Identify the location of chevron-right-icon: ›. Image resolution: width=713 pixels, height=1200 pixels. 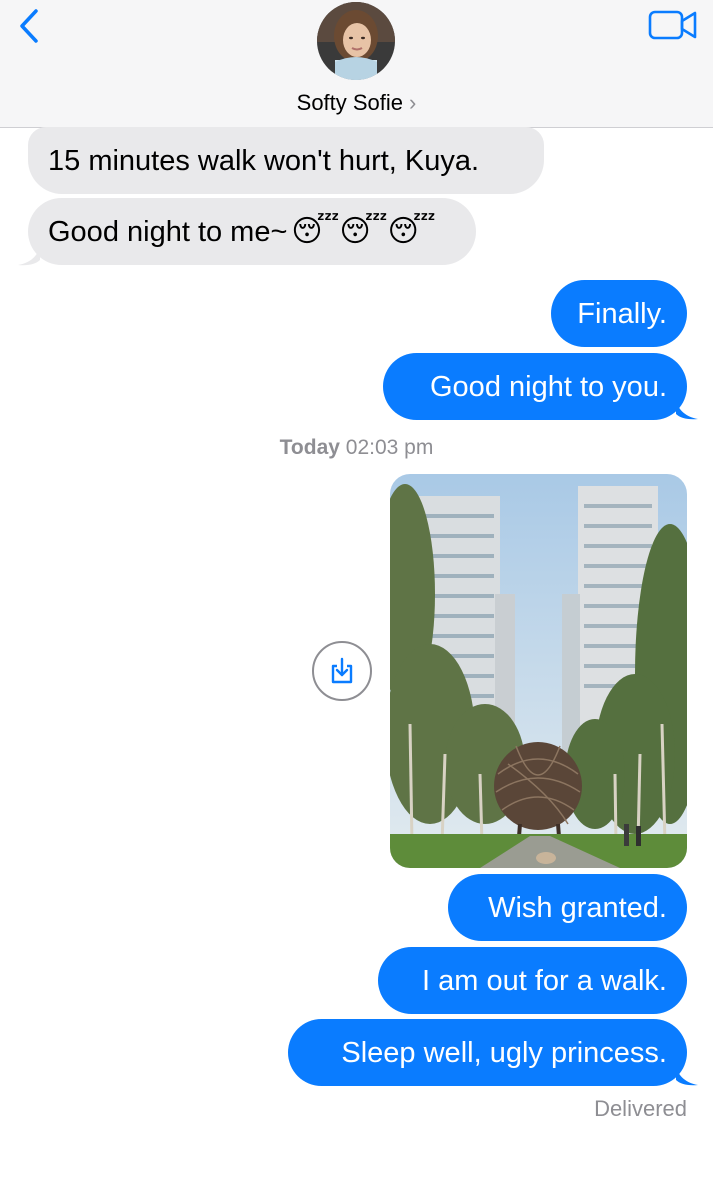
(413, 102).